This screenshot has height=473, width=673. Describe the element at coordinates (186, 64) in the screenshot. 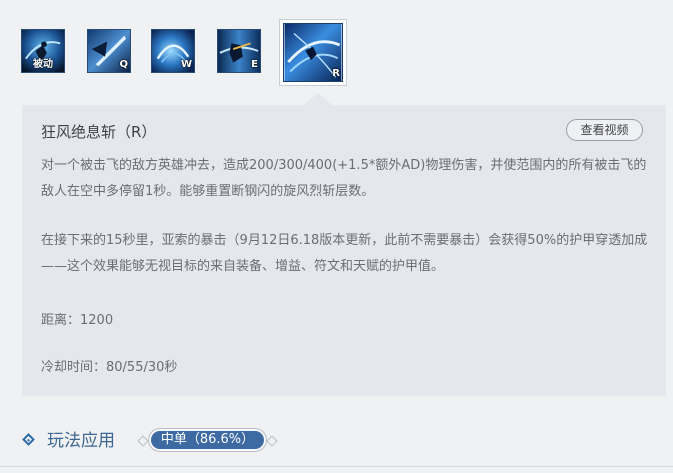

I see `skill-key-label: W` at that location.